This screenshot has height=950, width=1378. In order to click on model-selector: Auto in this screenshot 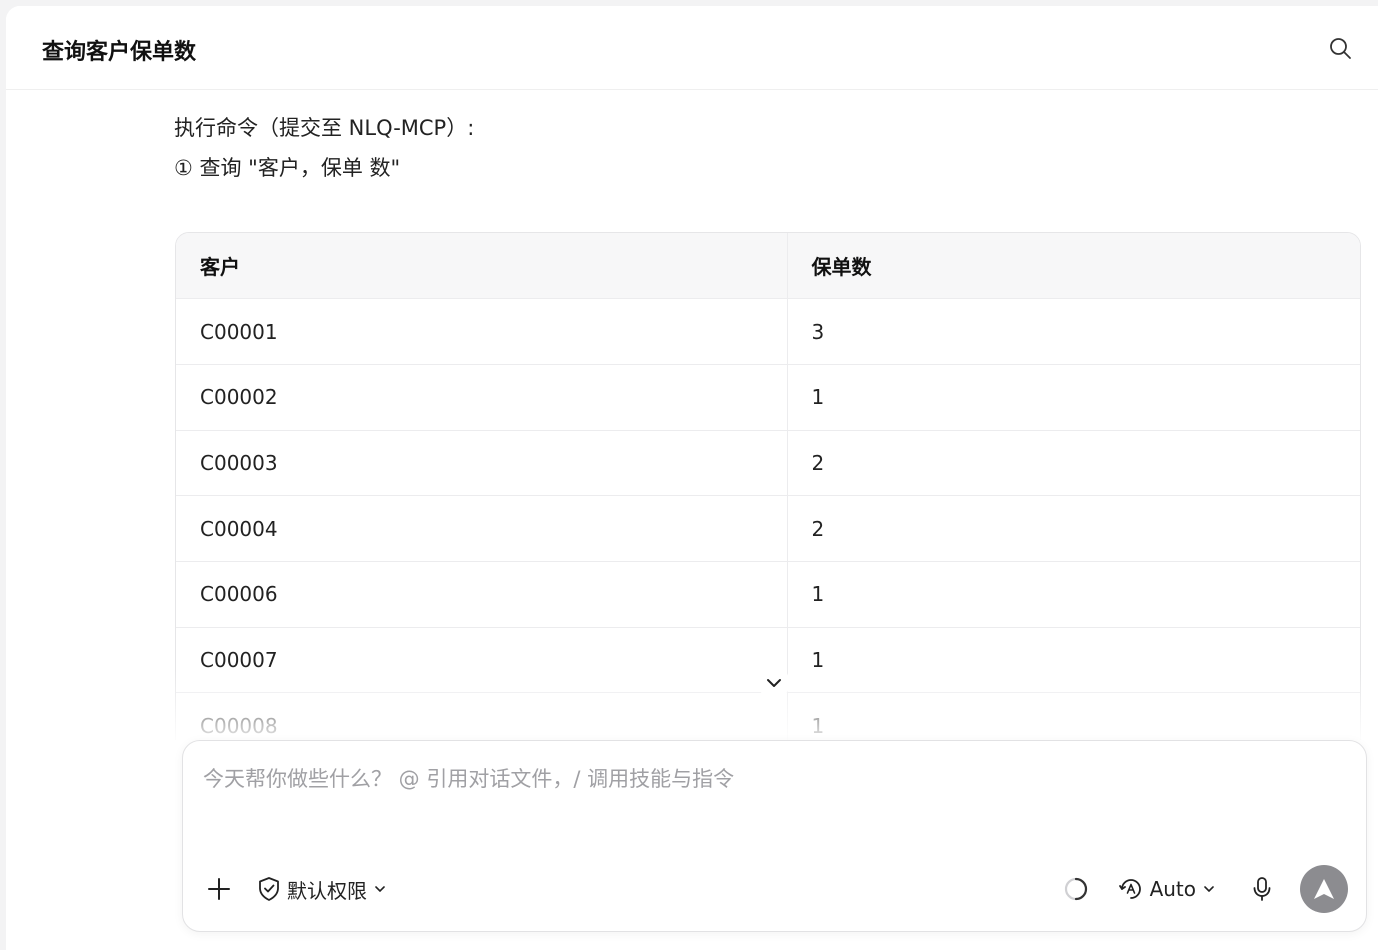, I will do `click(1167, 889)`.